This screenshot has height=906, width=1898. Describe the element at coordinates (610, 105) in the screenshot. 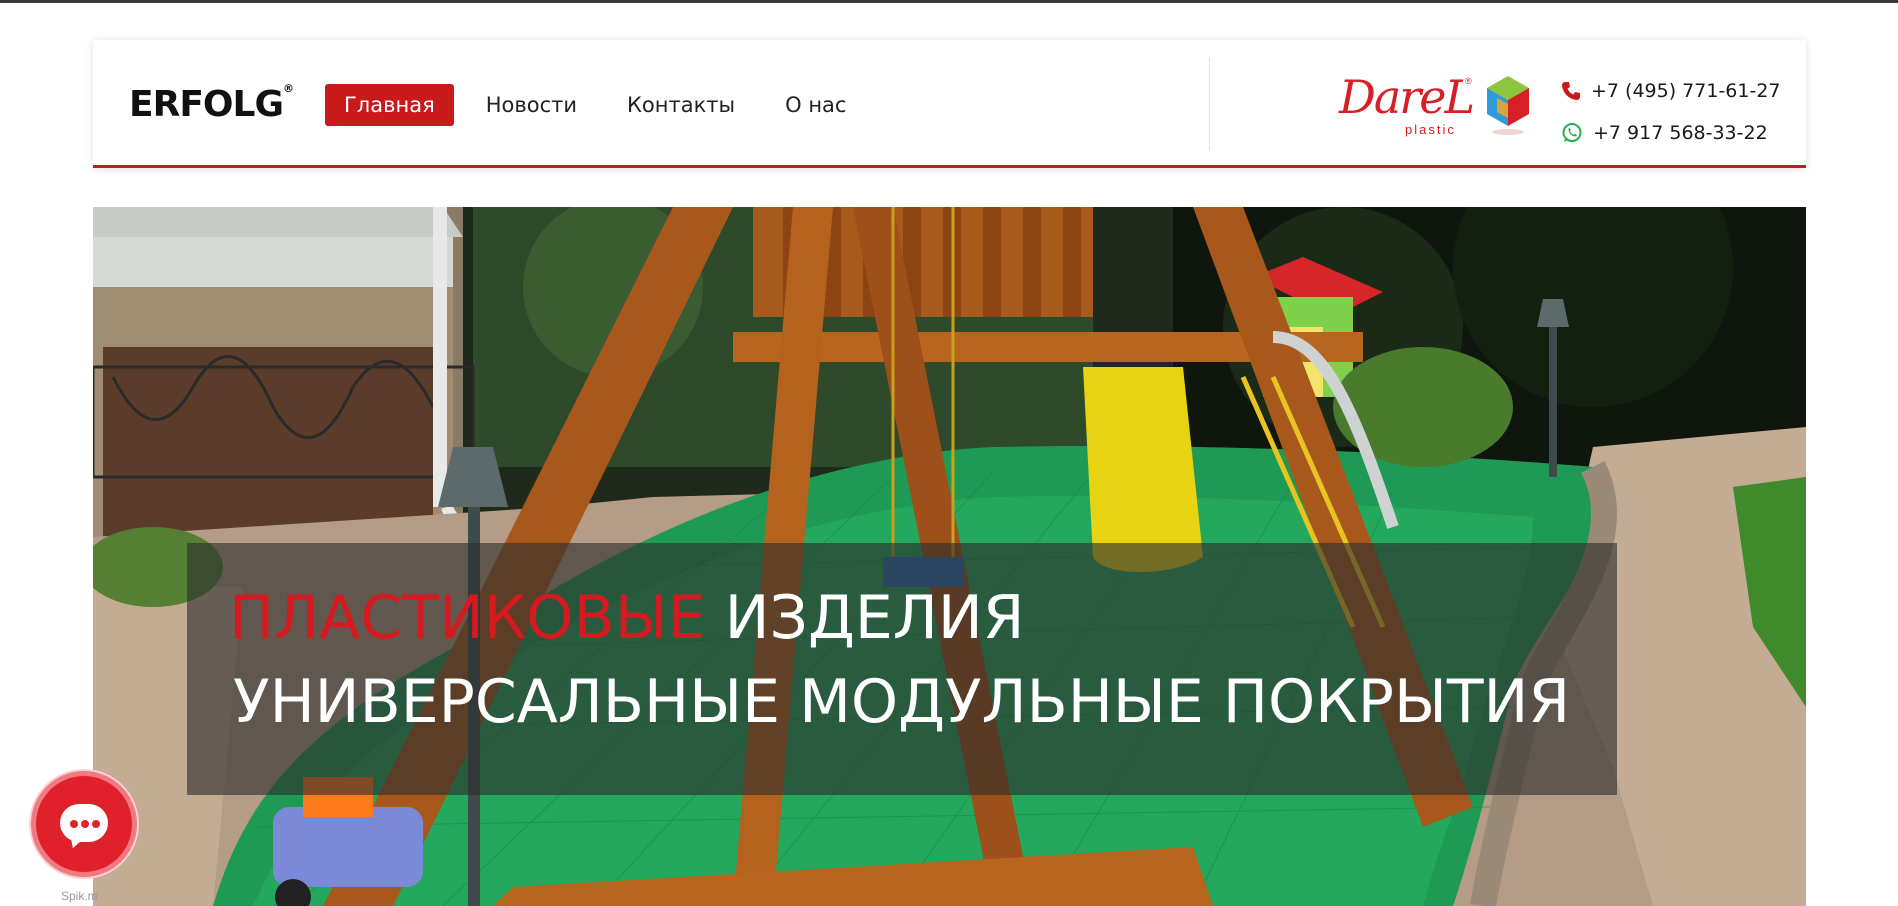

I see `main-nav: Главная Новости Контакты О нас` at that location.